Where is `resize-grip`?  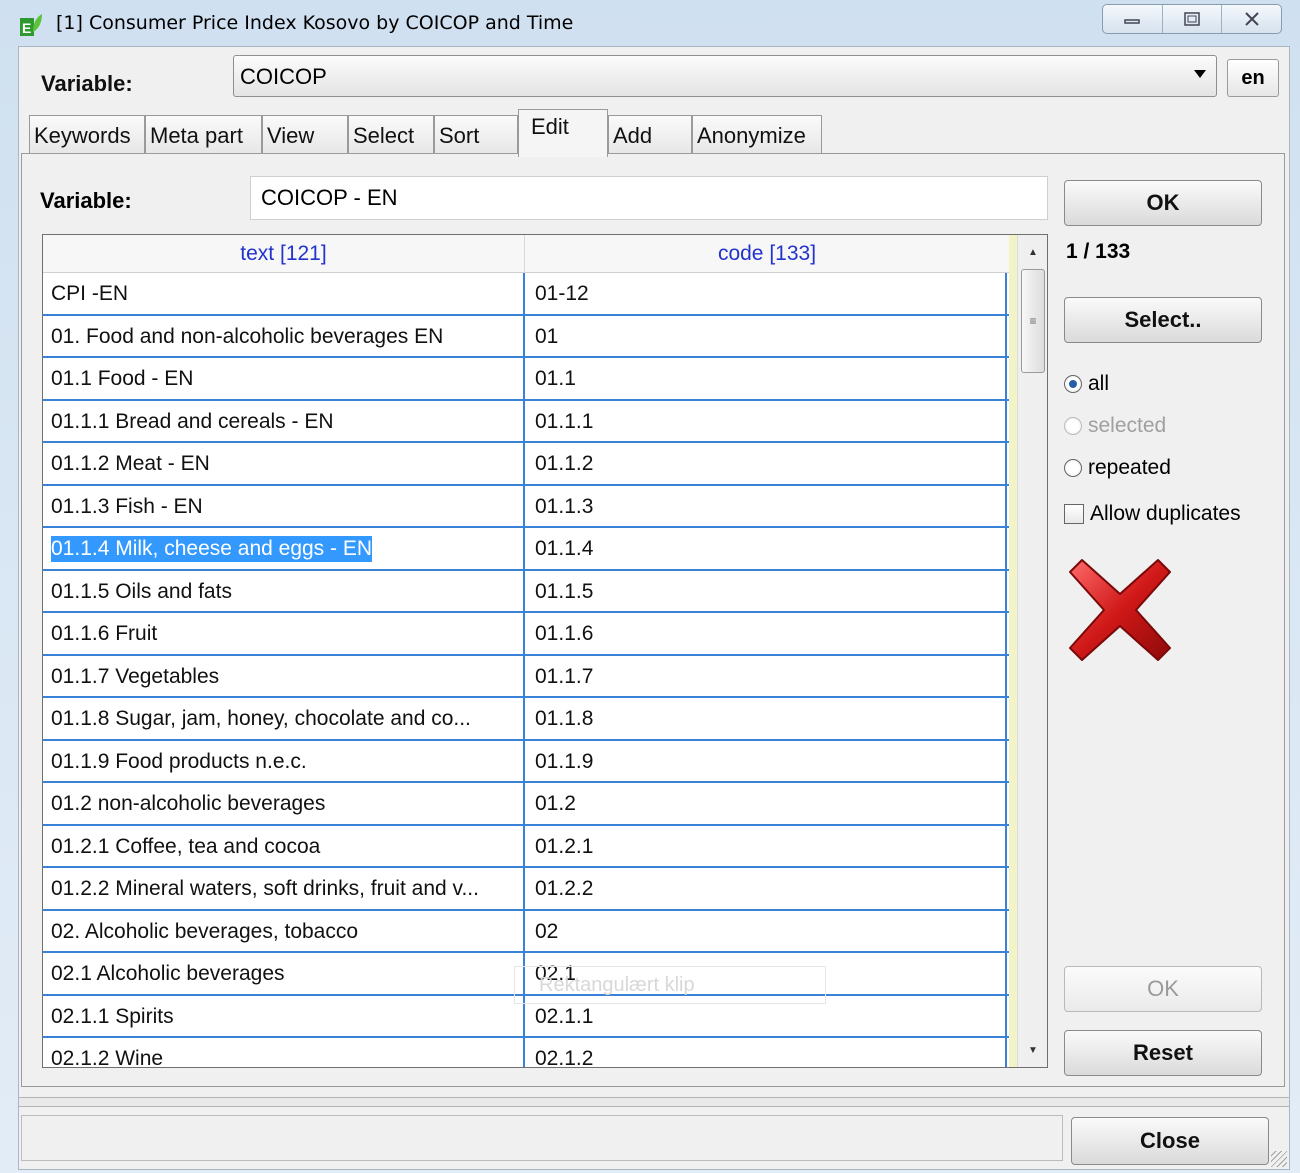 resize-grip is located at coordinates (1279, 1159).